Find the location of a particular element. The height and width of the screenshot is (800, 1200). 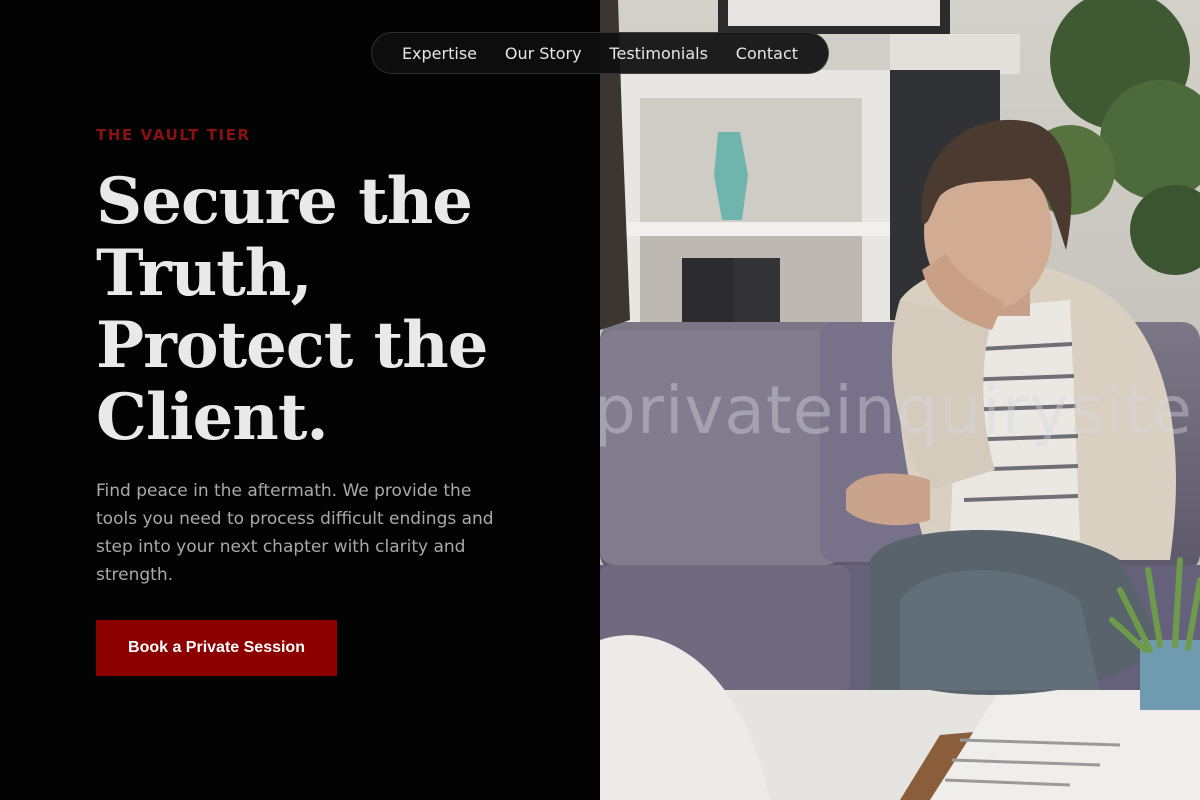

hero-headline: Secure the Truth, Protect the Client. is located at coordinates (336, 310).